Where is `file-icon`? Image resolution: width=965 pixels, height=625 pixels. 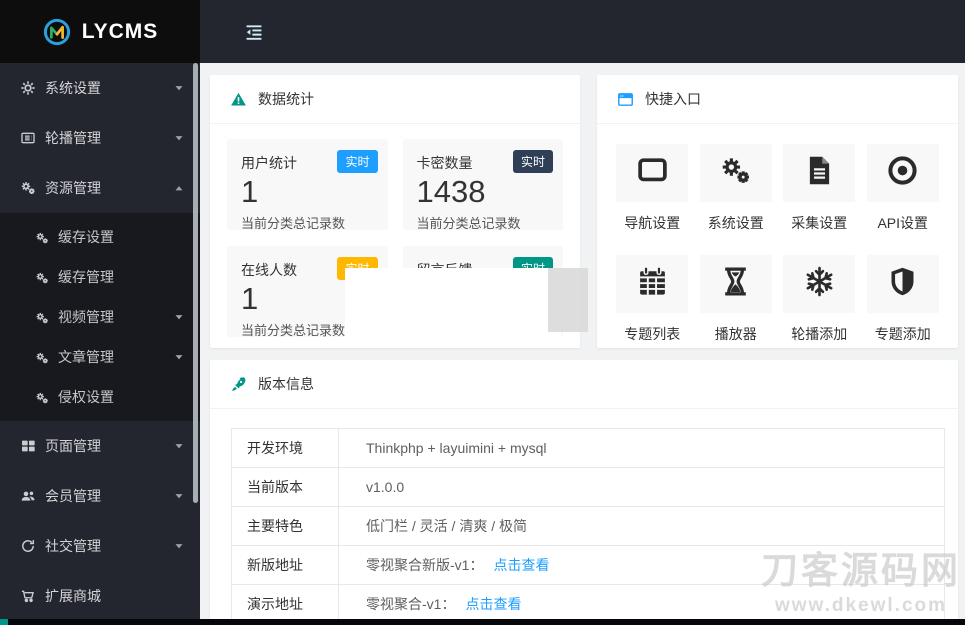
file-icon is located at coordinates (819, 173).